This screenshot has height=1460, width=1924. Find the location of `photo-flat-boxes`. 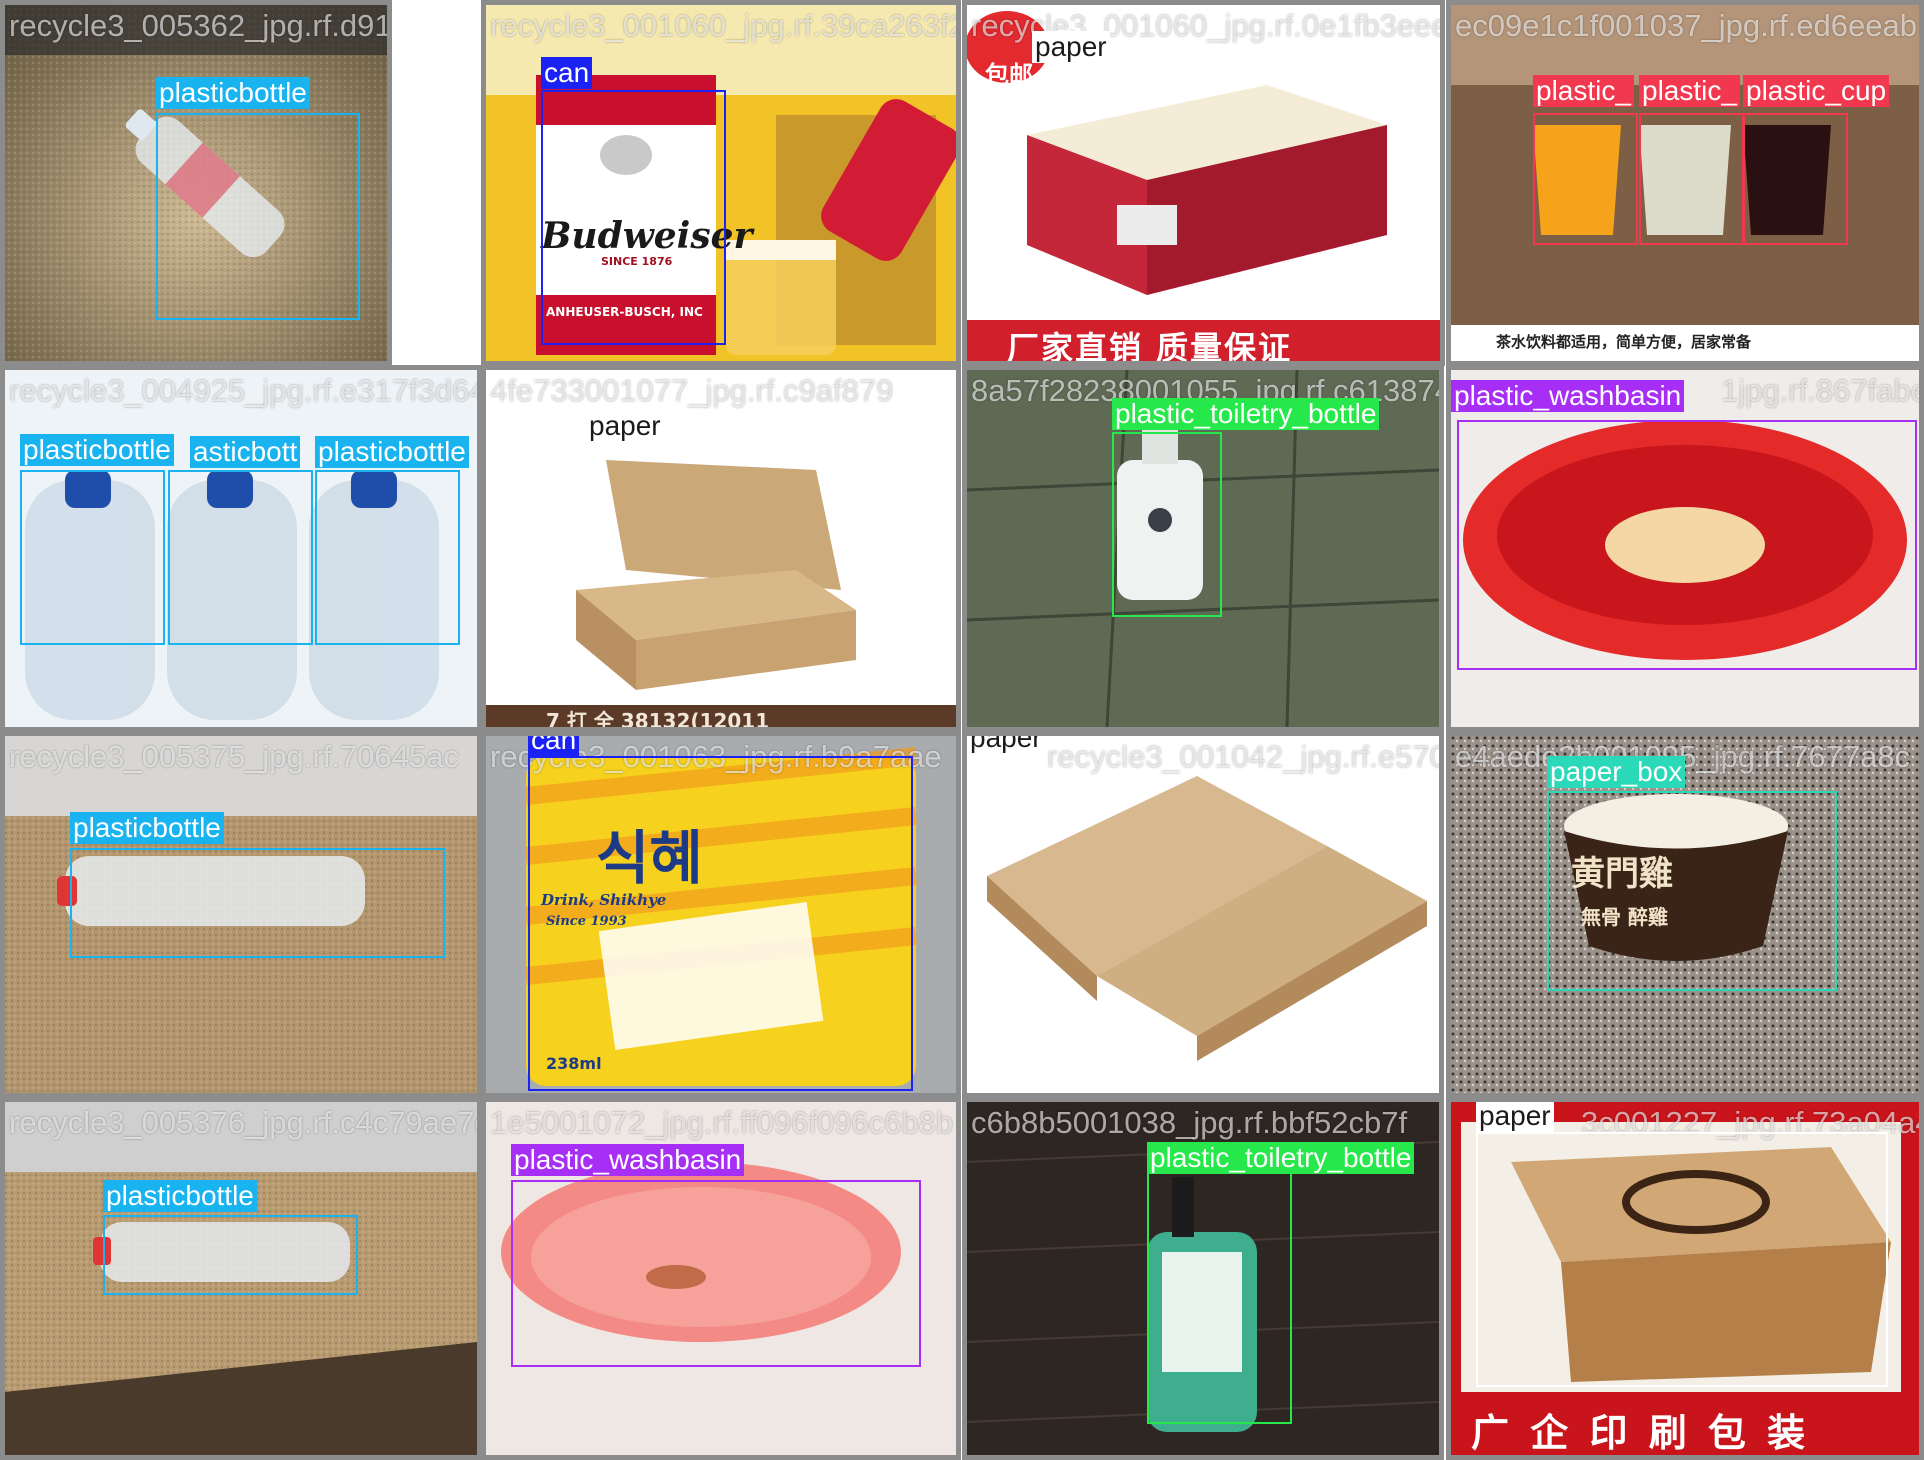

photo-flat-boxes is located at coordinates (1203, 914).